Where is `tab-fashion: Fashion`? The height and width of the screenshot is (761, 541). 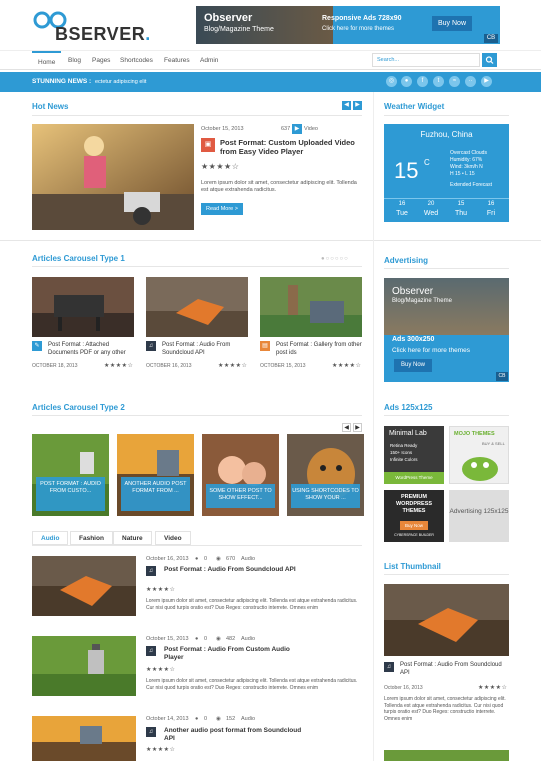 tab-fashion: Fashion is located at coordinates (91, 538).